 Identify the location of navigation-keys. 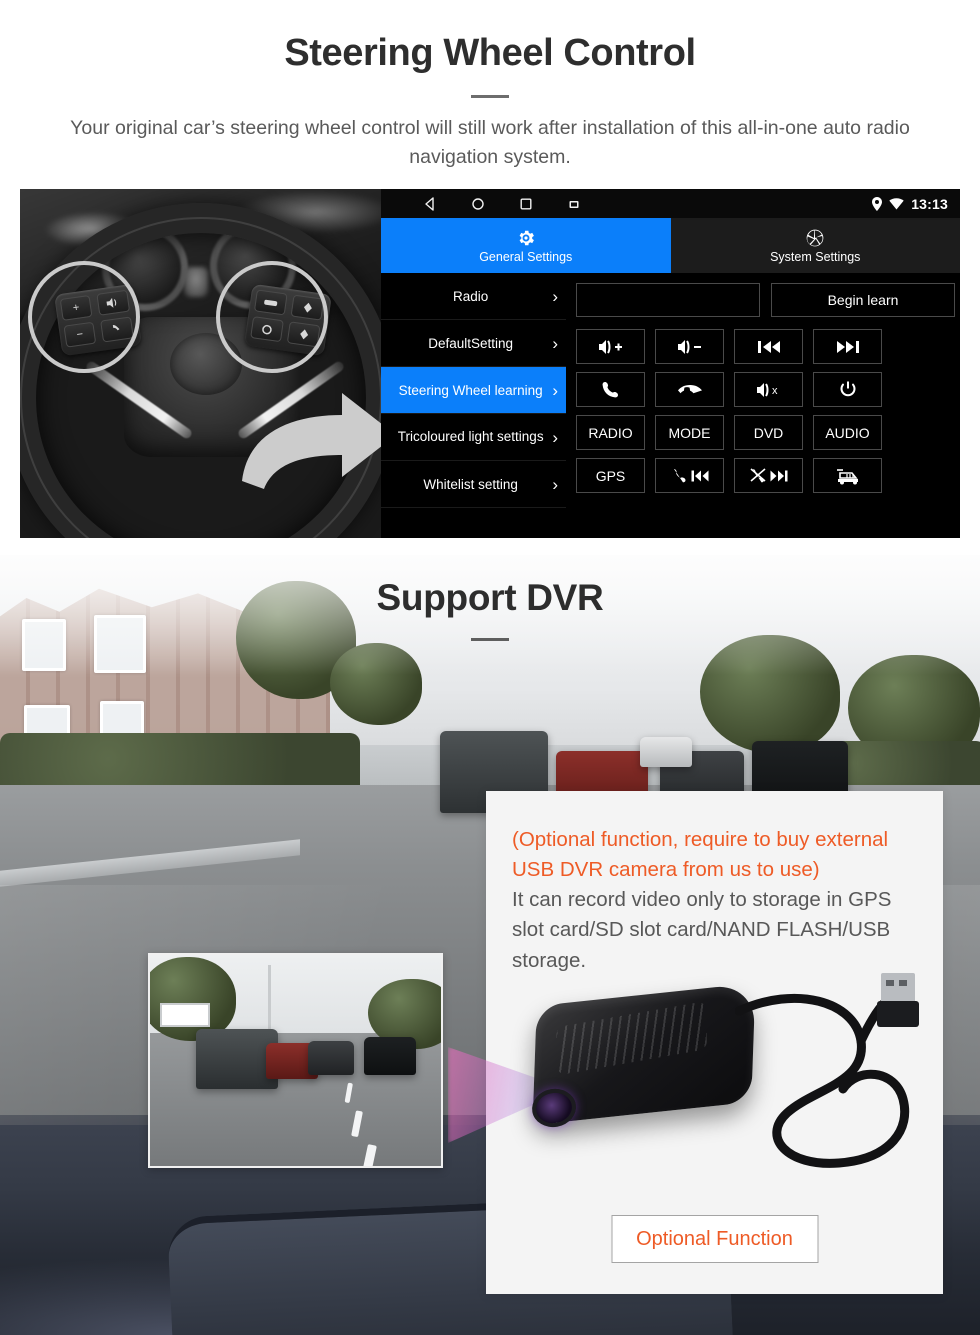
(502, 203).